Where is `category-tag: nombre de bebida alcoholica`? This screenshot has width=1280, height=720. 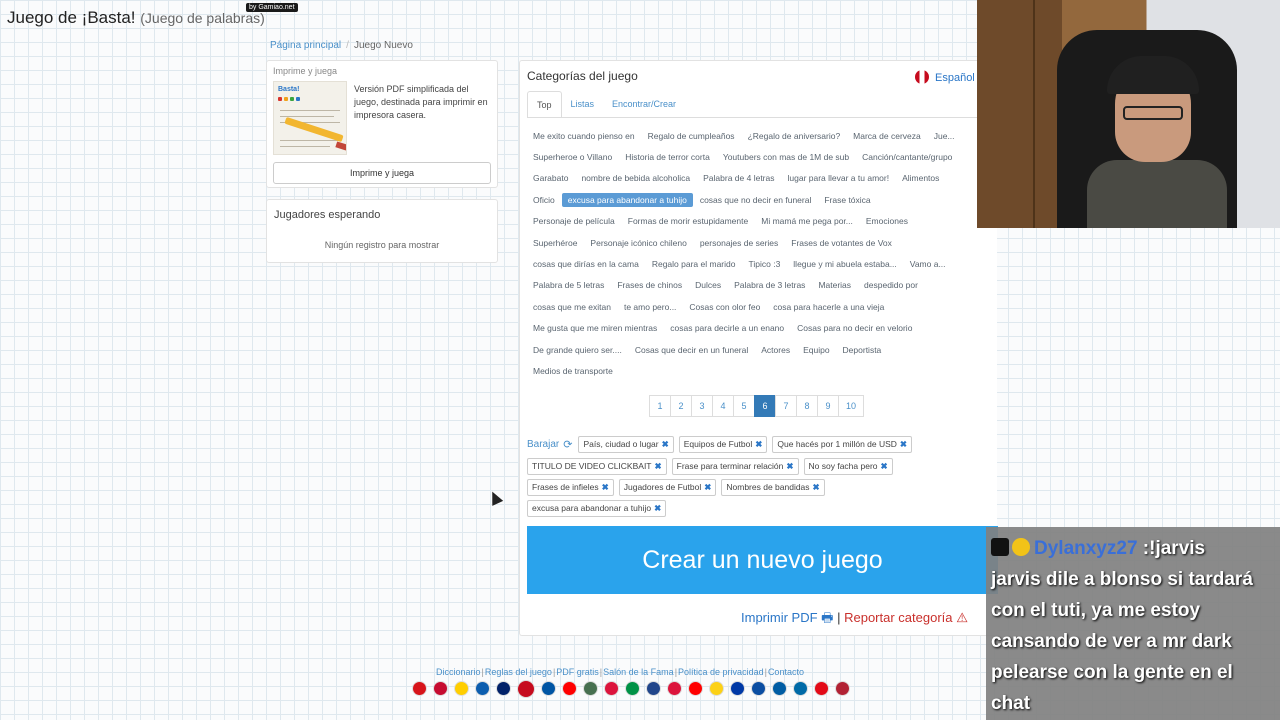 category-tag: nombre de bebida alcoholica is located at coordinates (635, 178).